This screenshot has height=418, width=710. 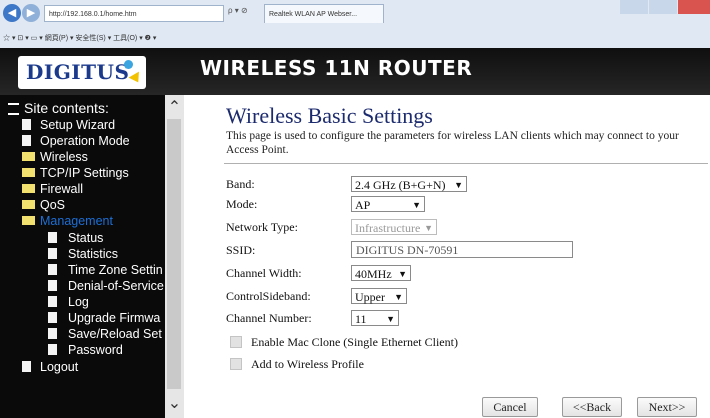 I want to click on sidebar-item-time-zone: Time Zone Settin, so click(x=115, y=270).